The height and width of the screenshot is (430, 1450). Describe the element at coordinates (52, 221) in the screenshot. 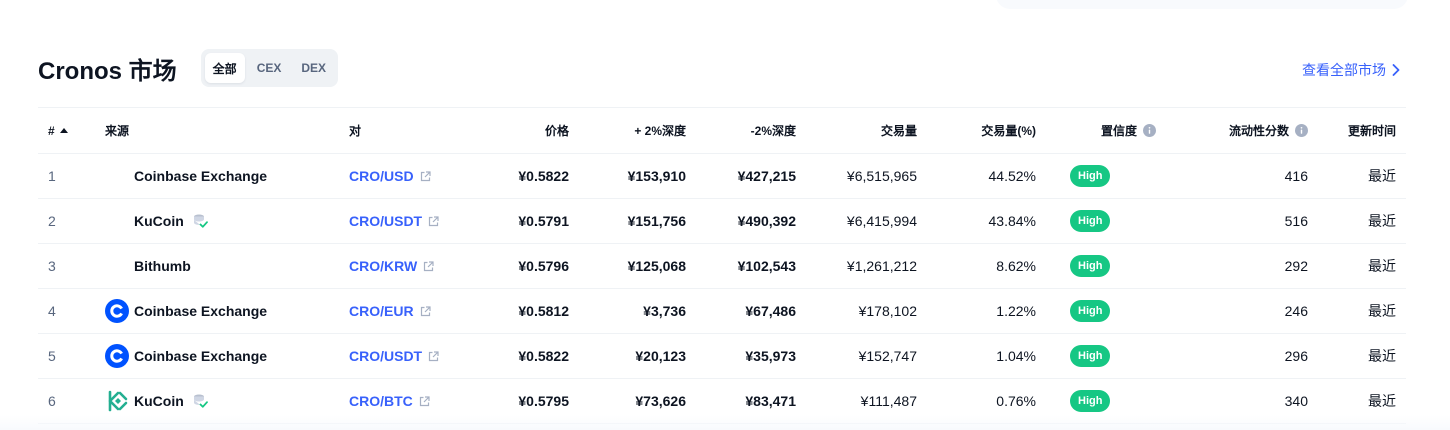

I see `rank-number: 2` at that location.